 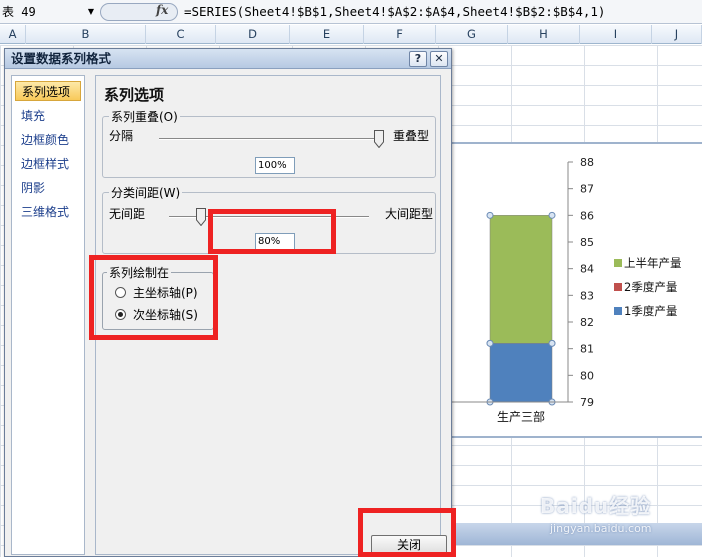 I want to click on name-box: 表 49, so click(x=48, y=12).